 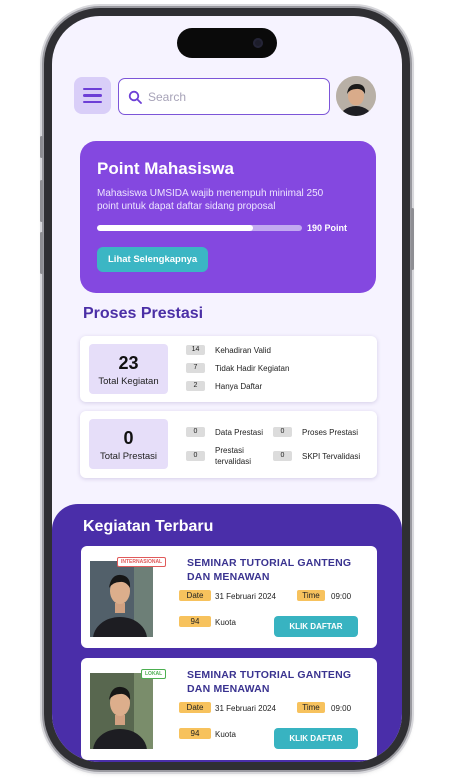 What do you see at coordinates (128, 381) in the screenshot?
I see `total-kegiatan-label: Total Kegiatan` at bounding box center [128, 381].